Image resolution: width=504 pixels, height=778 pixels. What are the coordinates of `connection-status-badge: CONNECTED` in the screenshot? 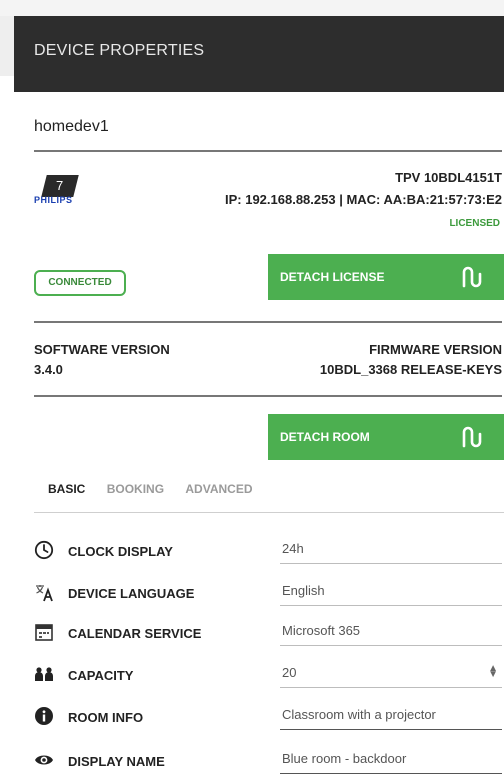 It's located at (80, 283).